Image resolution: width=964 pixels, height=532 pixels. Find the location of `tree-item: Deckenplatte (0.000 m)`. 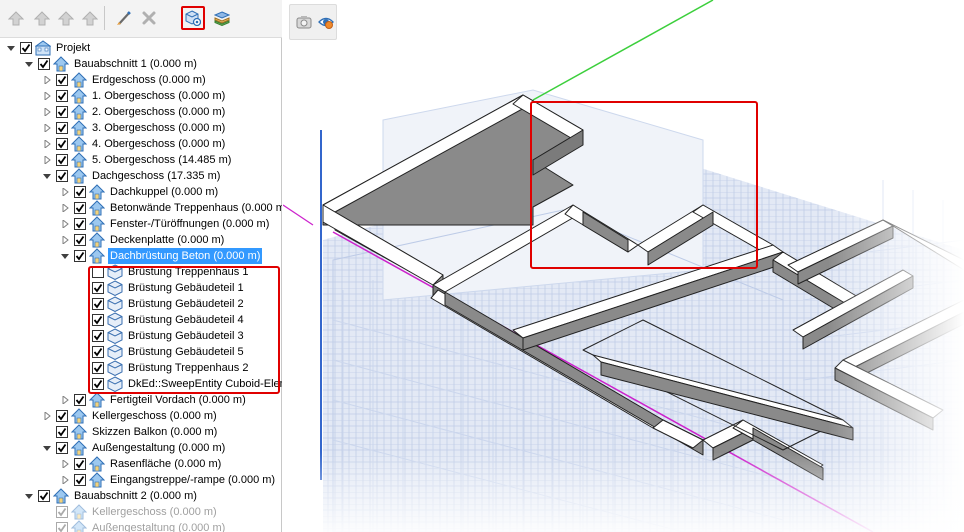

tree-item: Deckenplatte (0.000 m) is located at coordinates (143, 240).